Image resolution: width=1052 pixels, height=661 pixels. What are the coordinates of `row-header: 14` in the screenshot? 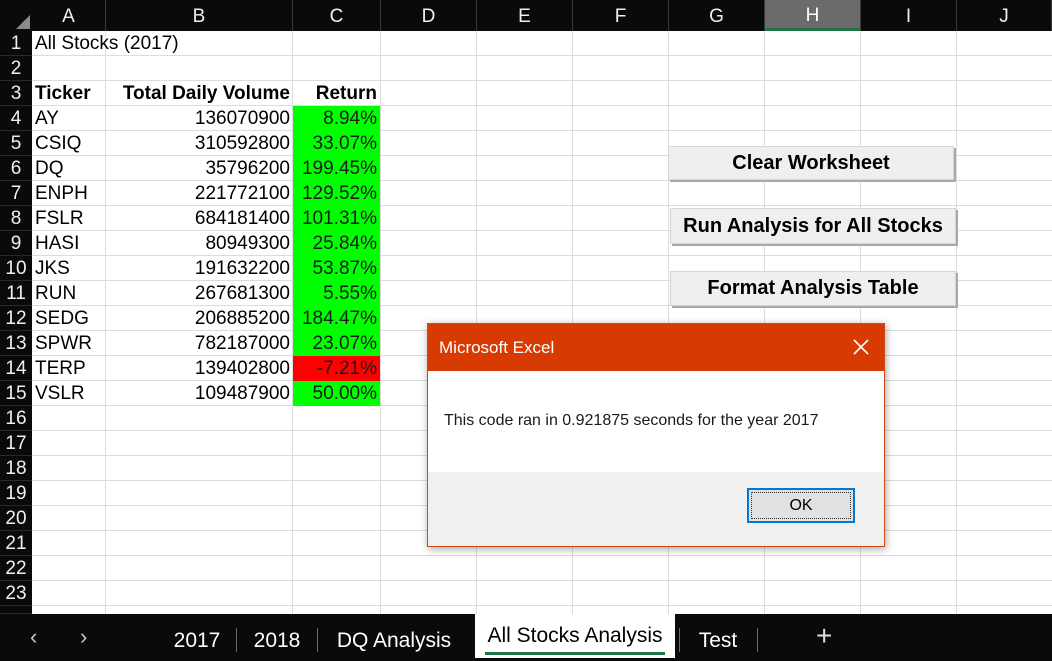 It's located at (16, 368).